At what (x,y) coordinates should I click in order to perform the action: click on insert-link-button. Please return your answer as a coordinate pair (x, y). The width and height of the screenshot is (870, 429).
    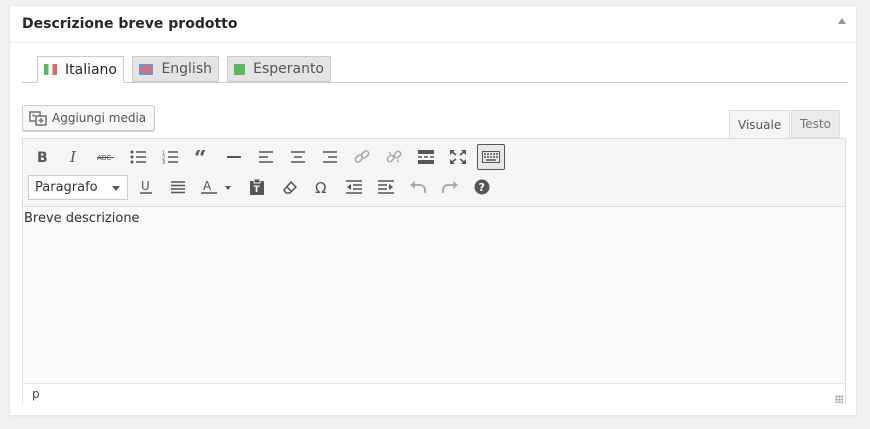
    Looking at the image, I should click on (362, 157).